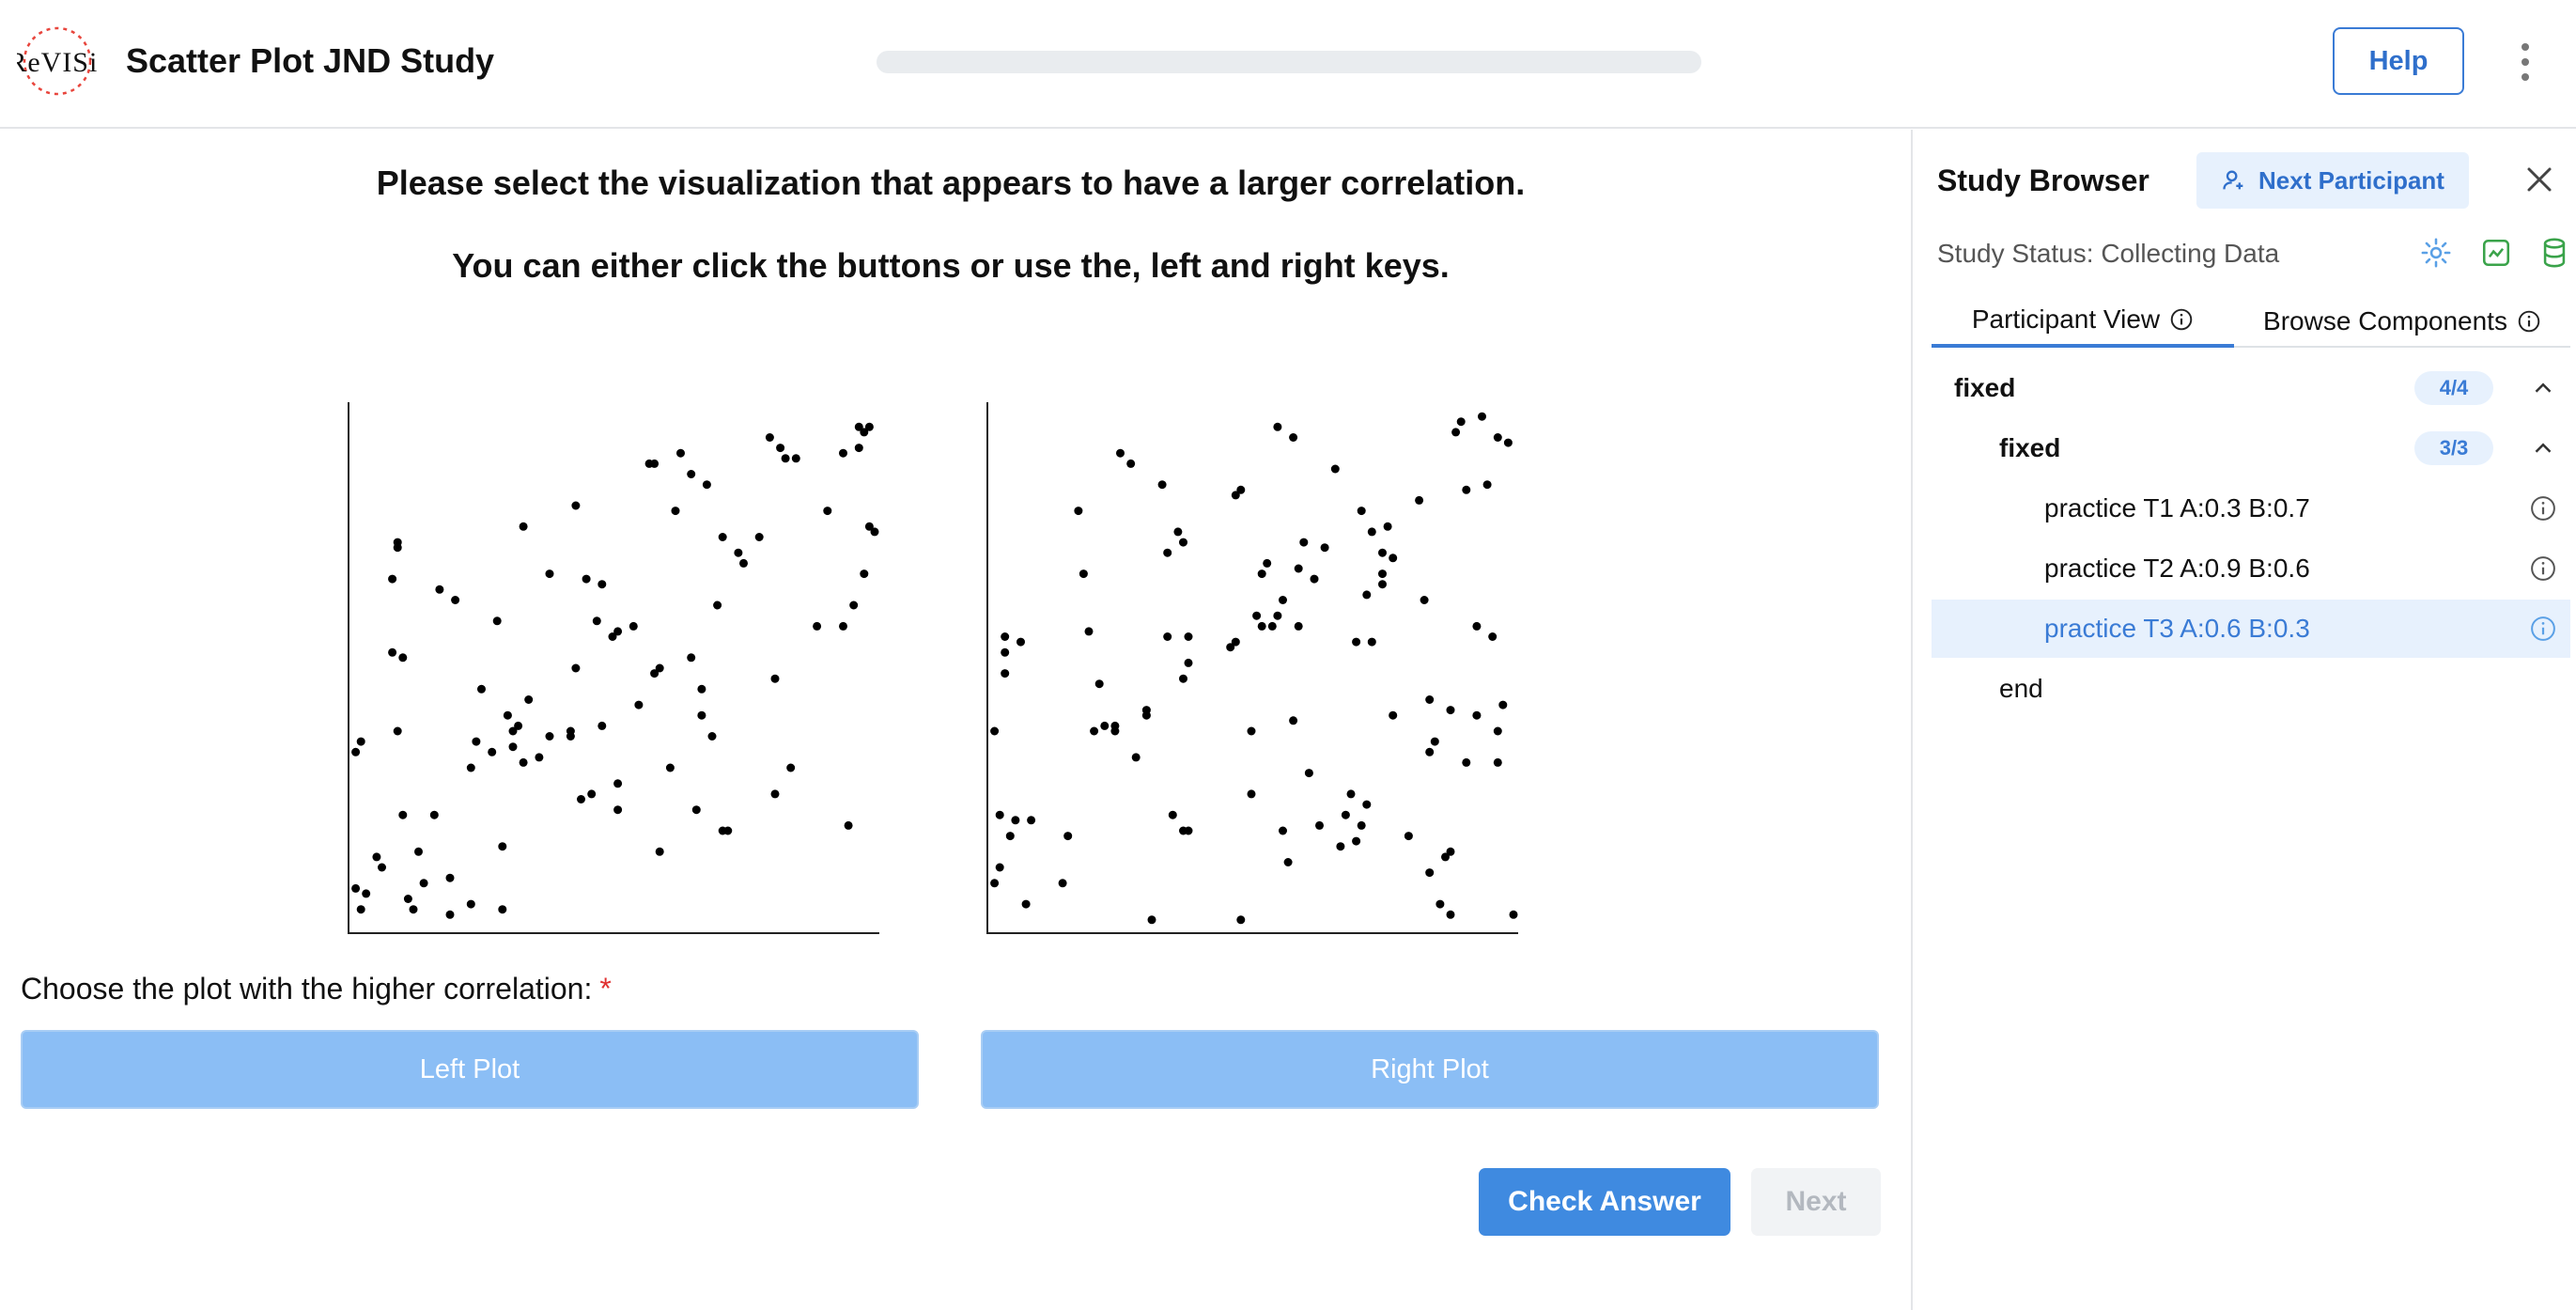 Image resolution: width=2576 pixels, height=1310 pixels. I want to click on close-icon, so click(2539, 179).